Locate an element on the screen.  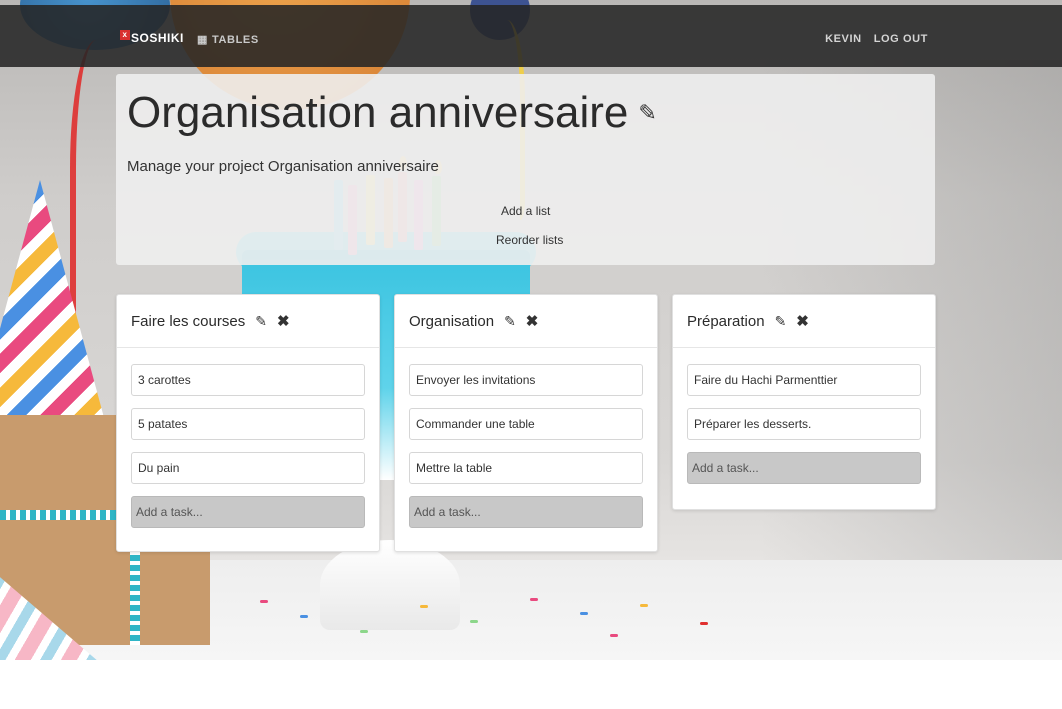
logout-link: LOG OUT is located at coordinates (901, 39).